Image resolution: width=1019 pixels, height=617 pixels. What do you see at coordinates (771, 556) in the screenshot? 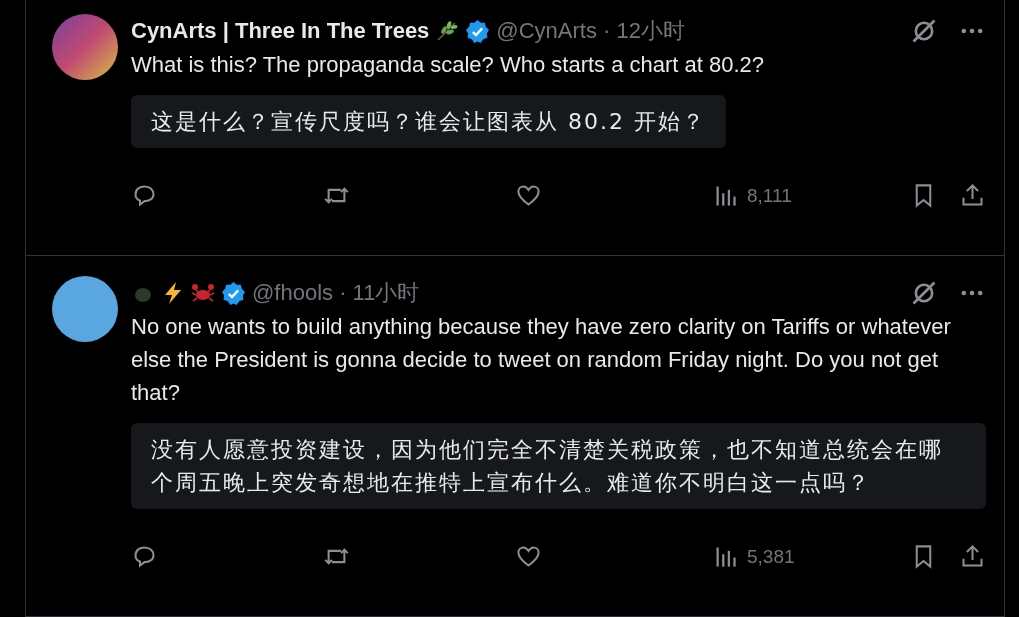
I see `view-count: 5,381` at bounding box center [771, 556].